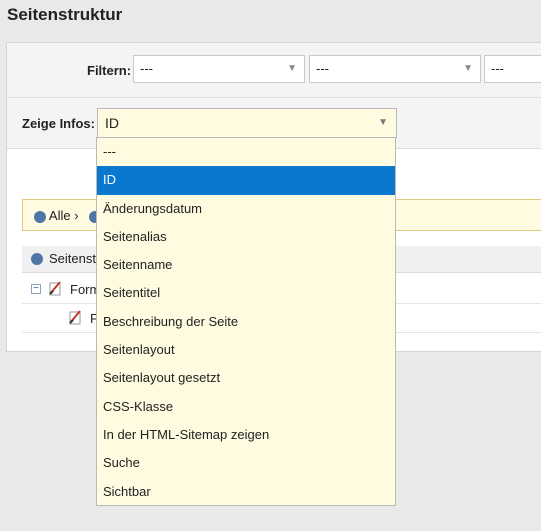 The image size is (541, 531). What do you see at coordinates (146, 68) in the screenshot?
I see `filter-select-1-value: ---` at bounding box center [146, 68].